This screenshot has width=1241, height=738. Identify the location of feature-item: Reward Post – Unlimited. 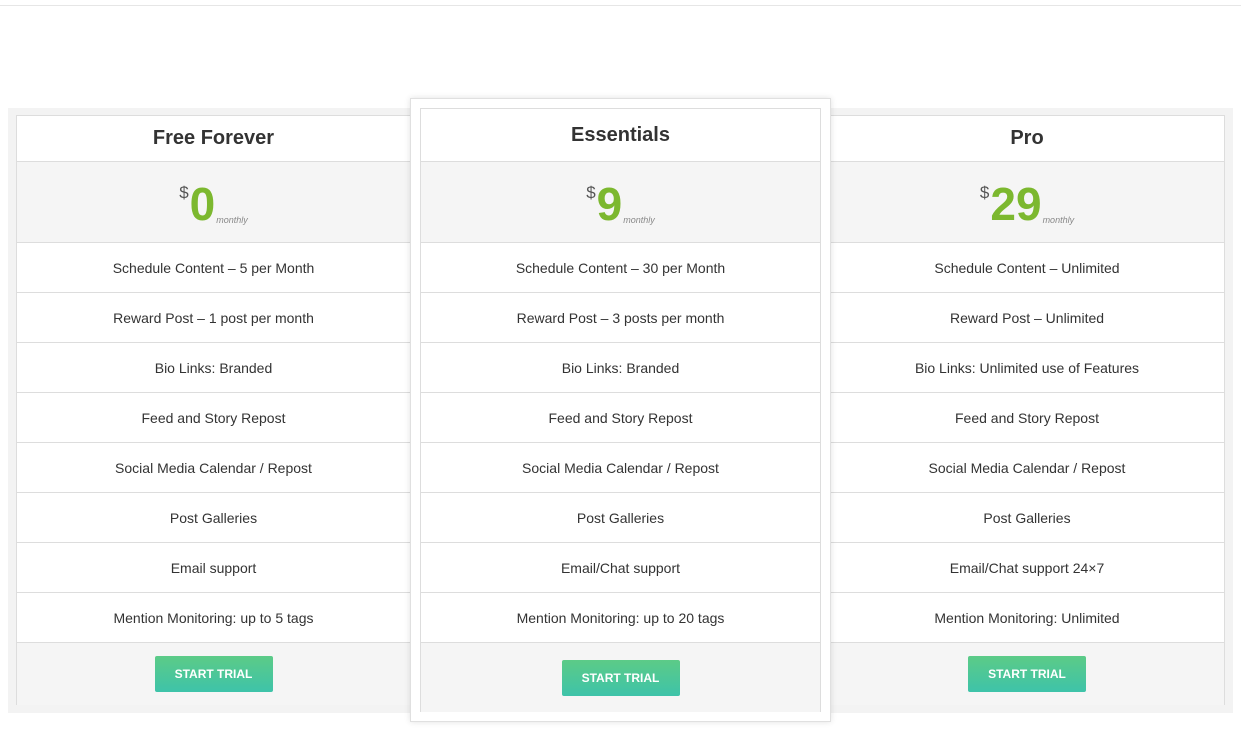
(1027, 318).